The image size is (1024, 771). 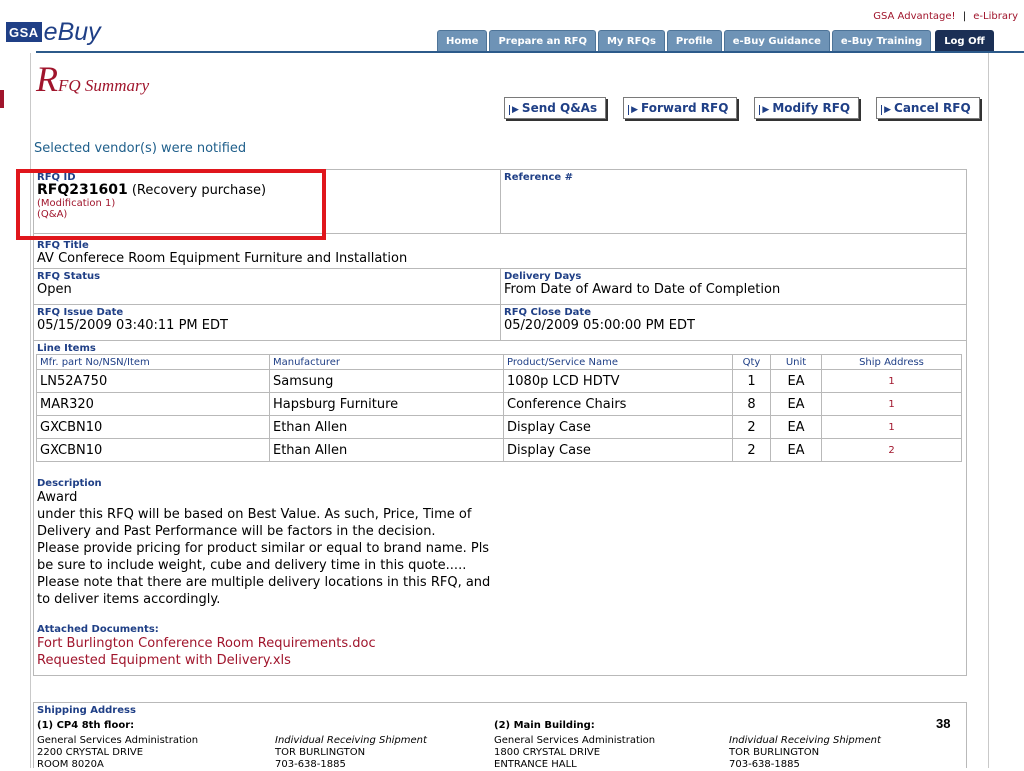 I want to click on line-items-label: Line Items, so click(x=66, y=348).